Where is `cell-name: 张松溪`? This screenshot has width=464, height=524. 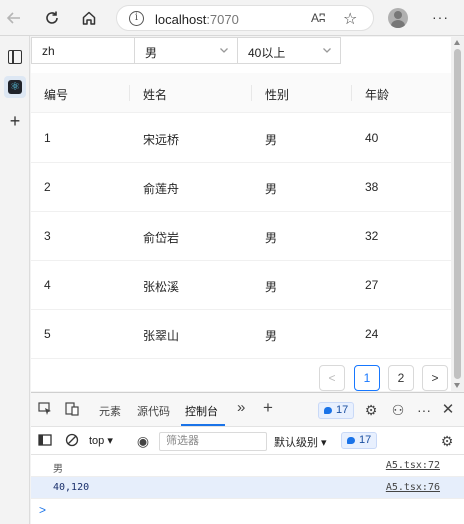 cell-name: 张松溪 is located at coordinates (161, 287).